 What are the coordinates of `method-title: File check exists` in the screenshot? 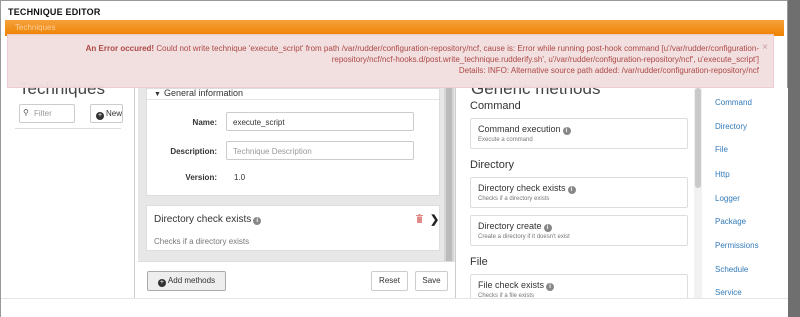 It's located at (511, 285).